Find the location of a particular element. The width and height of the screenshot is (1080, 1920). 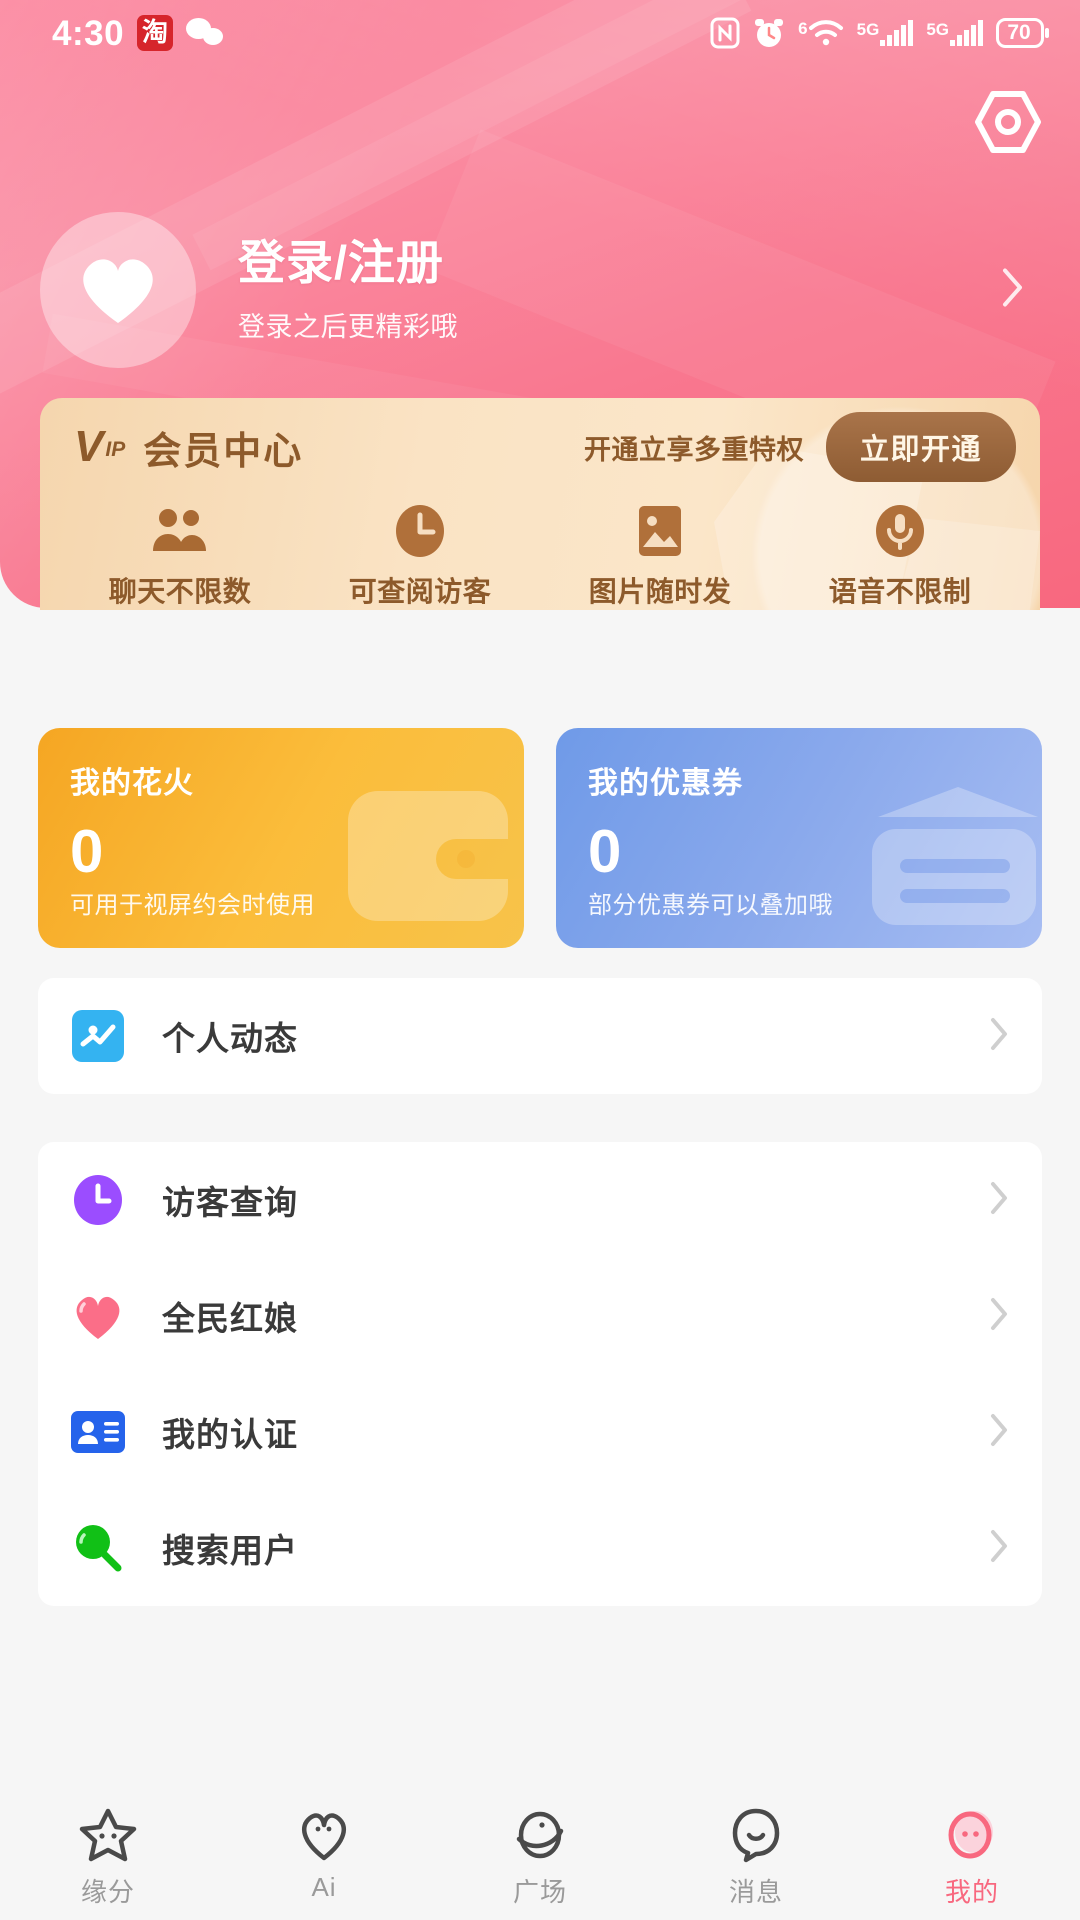

vip-feature-label: 聊天不限数 is located at coordinates (180, 591).